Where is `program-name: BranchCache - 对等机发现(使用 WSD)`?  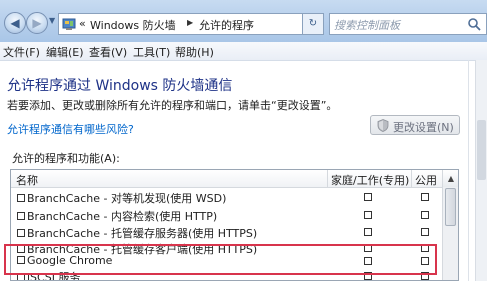 program-name: BranchCache - 对等机发现(使用 WSD) is located at coordinates (121, 198).